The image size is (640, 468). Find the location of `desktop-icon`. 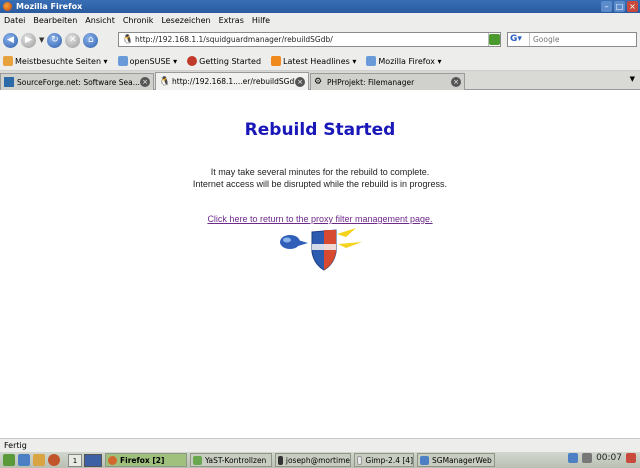

desktop-icon is located at coordinates (24, 460).